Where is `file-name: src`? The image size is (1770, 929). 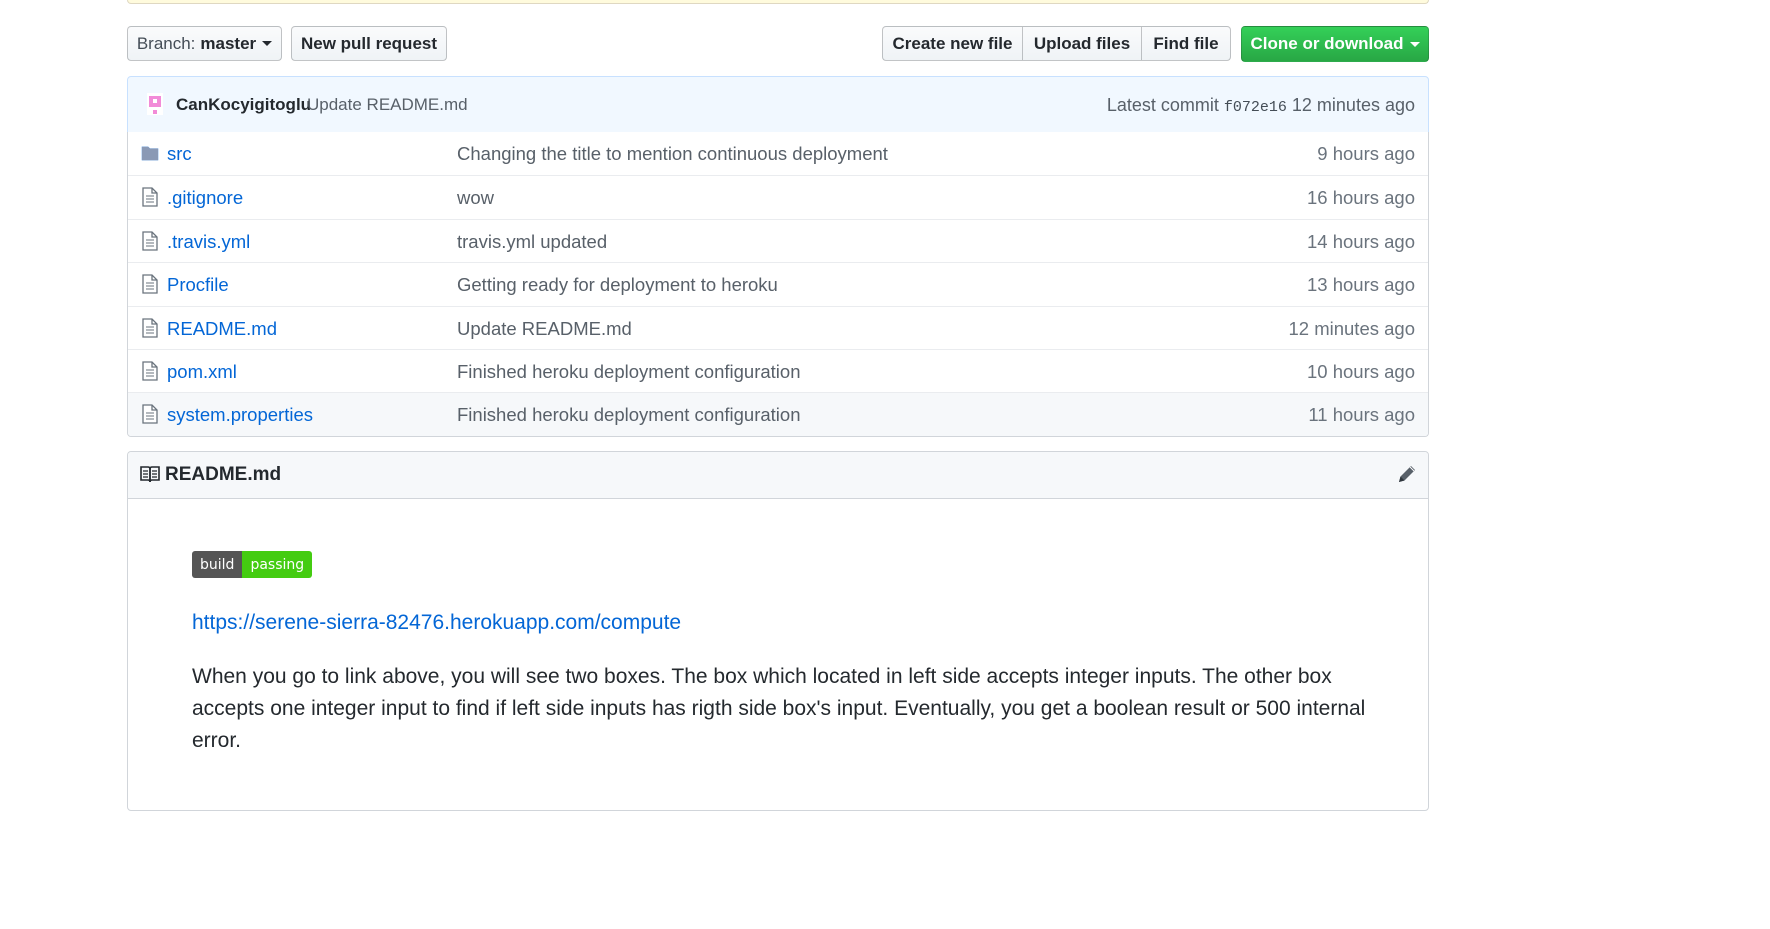 file-name: src is located at coordinates (179, 154).